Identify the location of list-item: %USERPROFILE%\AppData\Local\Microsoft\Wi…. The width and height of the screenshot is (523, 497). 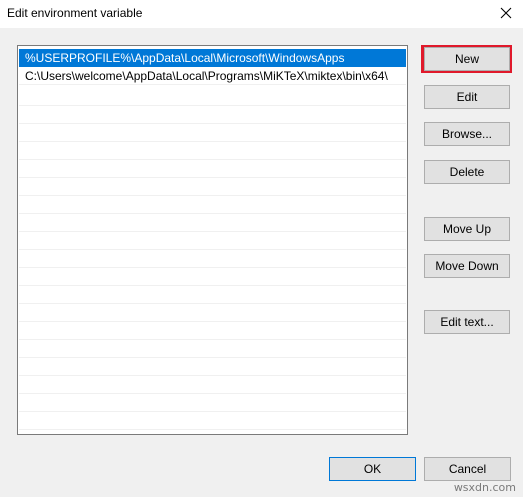
(212, 58).